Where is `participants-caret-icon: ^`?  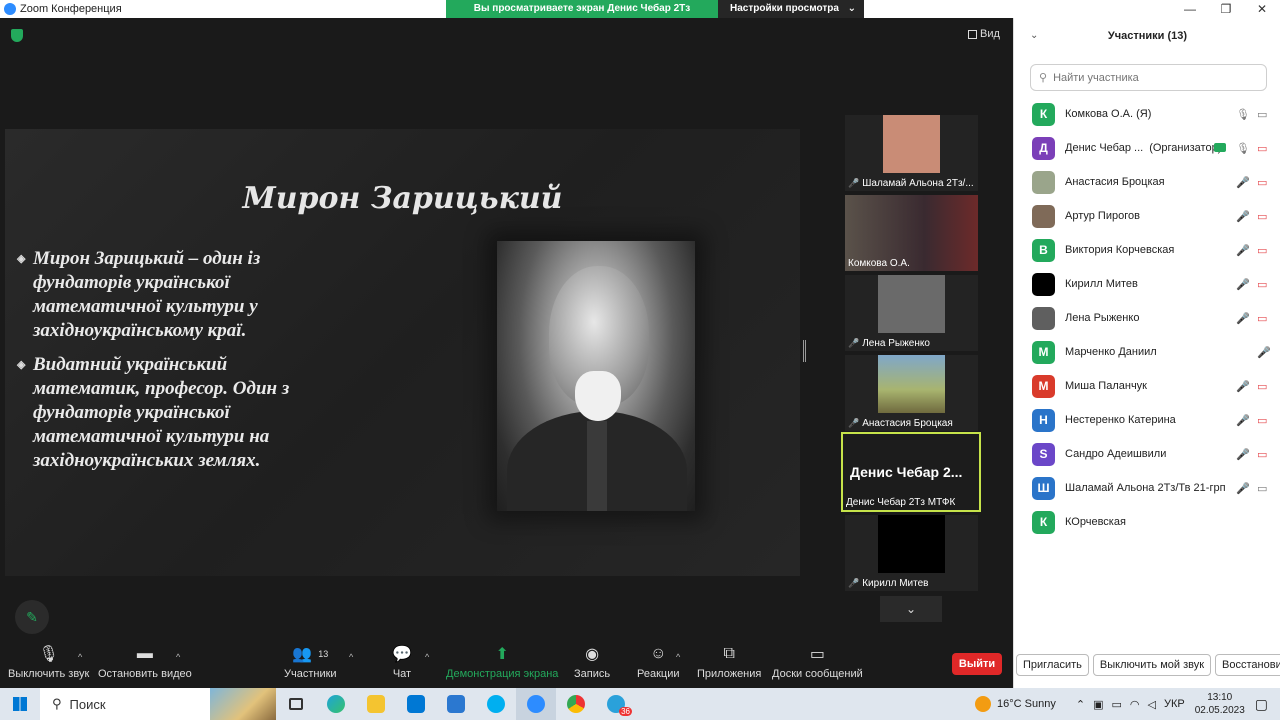
participants-caret-icon: ^ is located at coordinates (351, 657).